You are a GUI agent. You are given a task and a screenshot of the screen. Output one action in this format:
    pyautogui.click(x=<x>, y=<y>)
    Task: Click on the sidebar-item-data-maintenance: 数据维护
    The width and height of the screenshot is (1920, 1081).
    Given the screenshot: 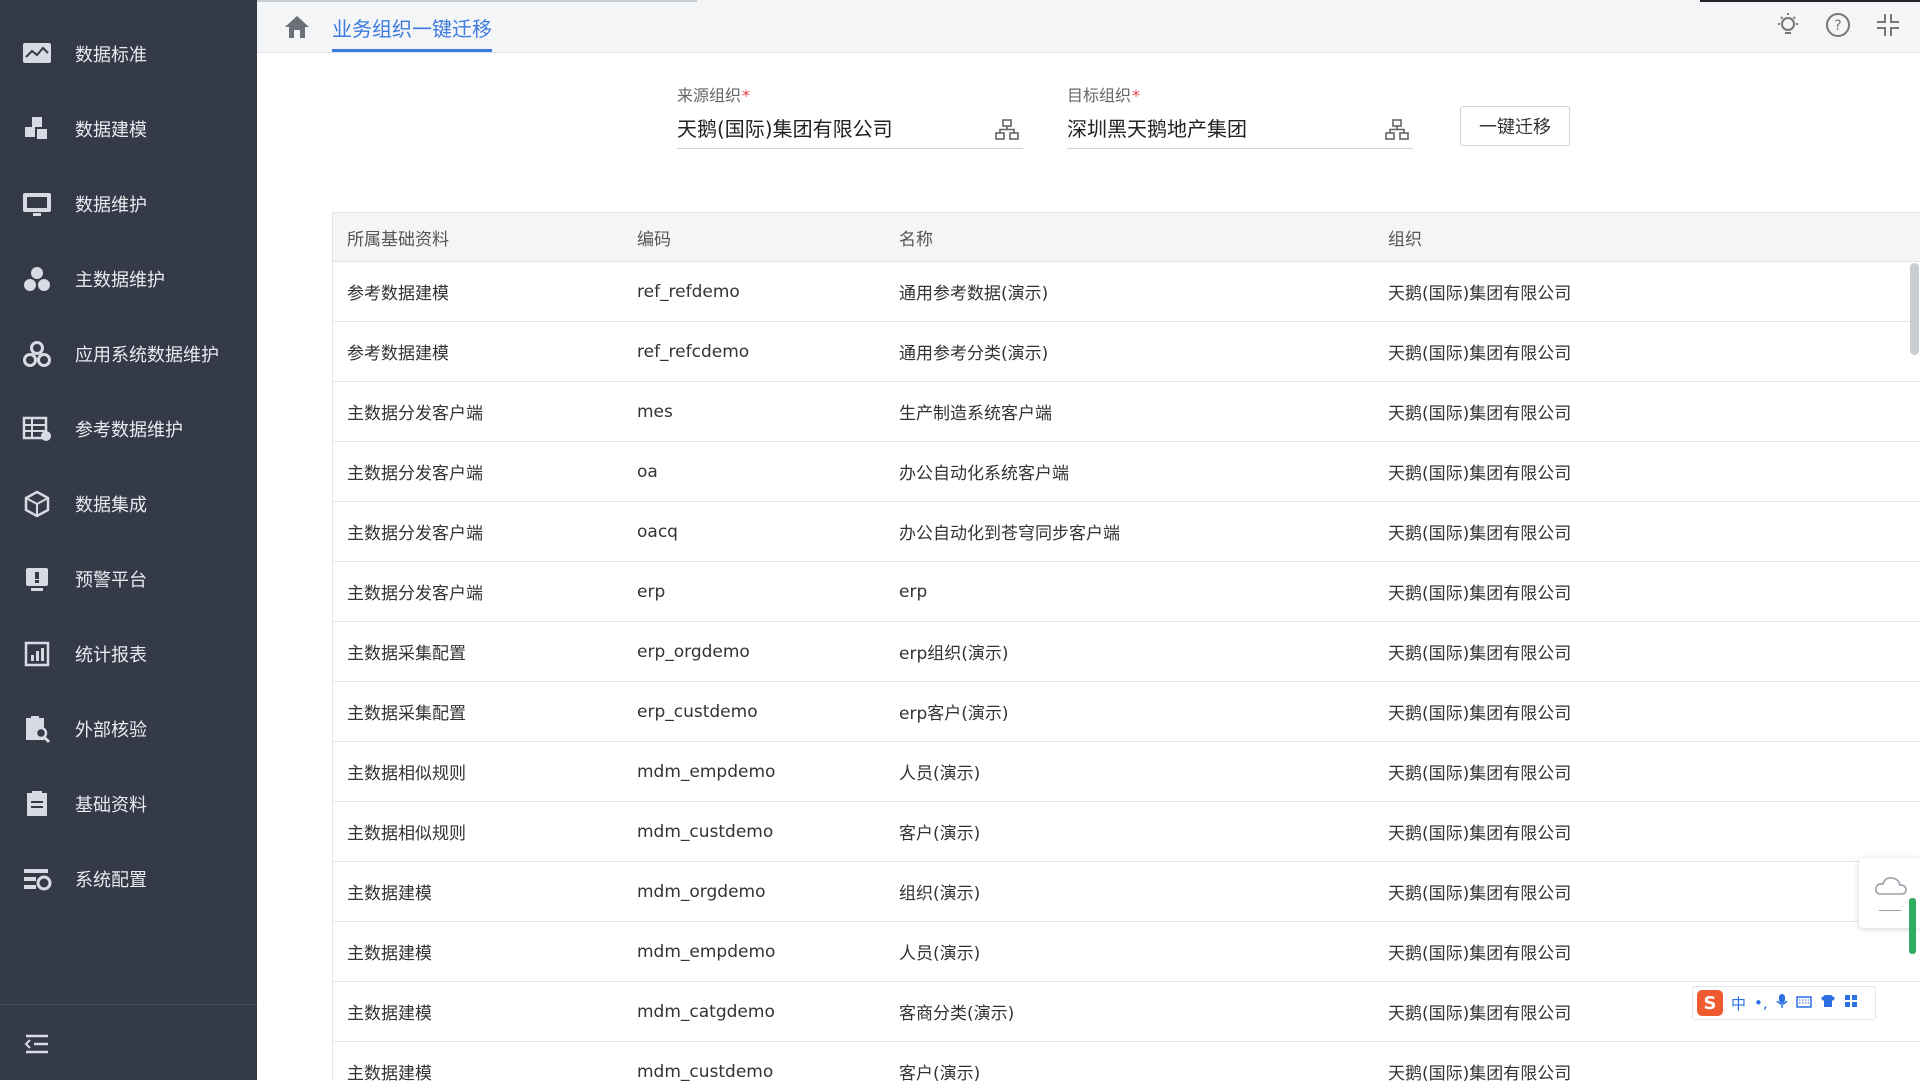 What is the action you would take?
    pyautogui.click(x=128, y=204)
    